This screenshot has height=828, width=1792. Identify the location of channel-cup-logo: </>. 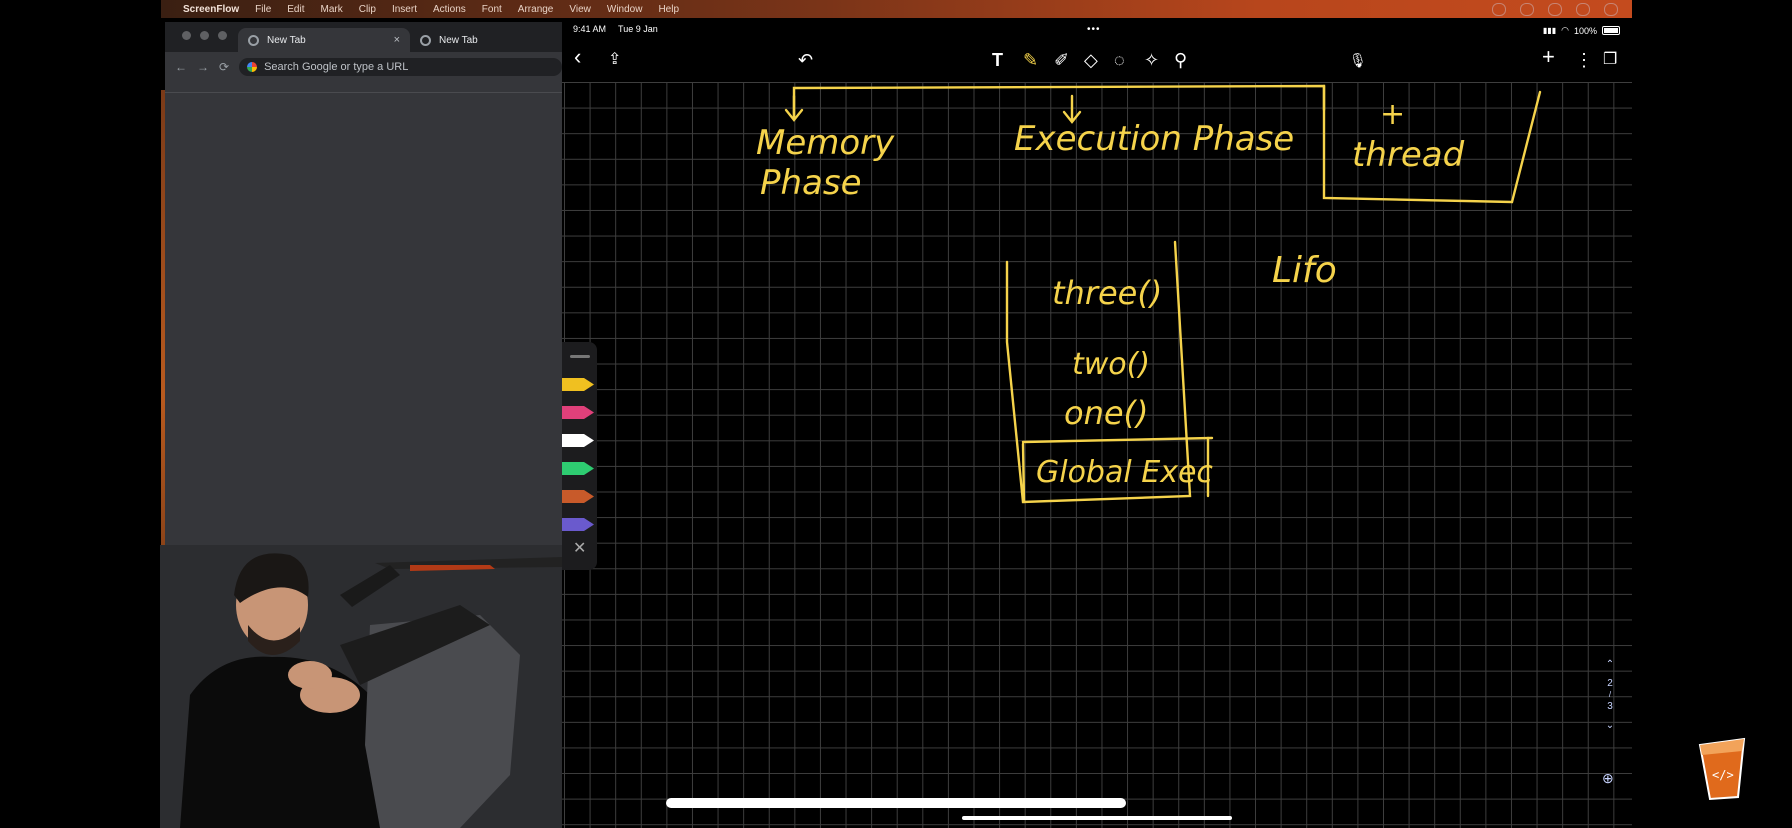
(1722, 769).